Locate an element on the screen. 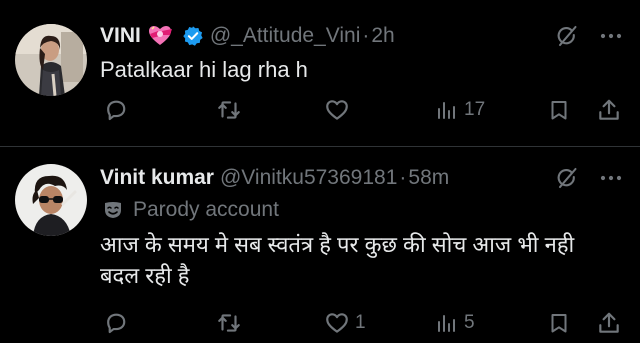 The image size is (640, 343). parody-mask-icon is located at coordinates (113, 210).